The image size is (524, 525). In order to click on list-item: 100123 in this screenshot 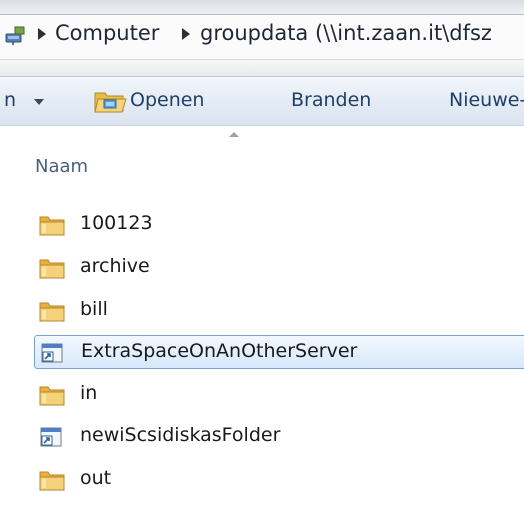, I will do `click(279, 225)`.